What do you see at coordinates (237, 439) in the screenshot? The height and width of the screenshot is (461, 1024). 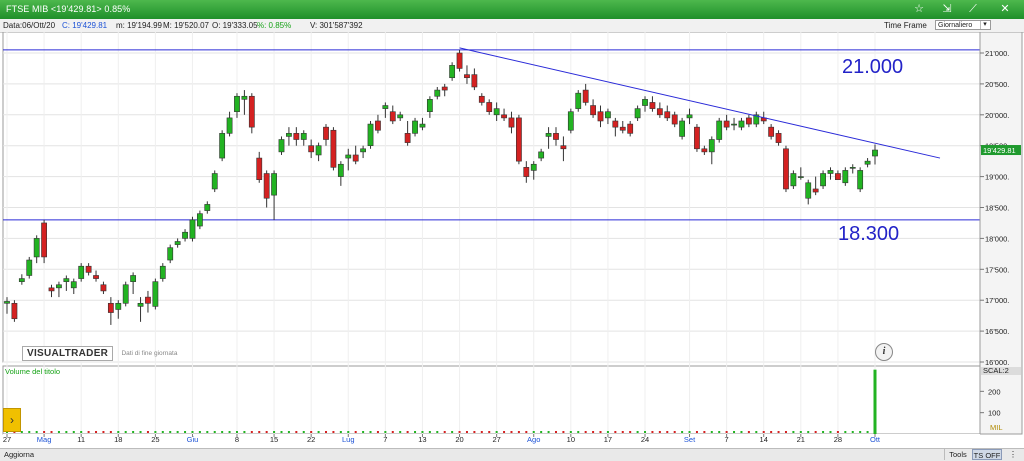 I see `date-tick-label: 8` at bounding box center [237, 439].